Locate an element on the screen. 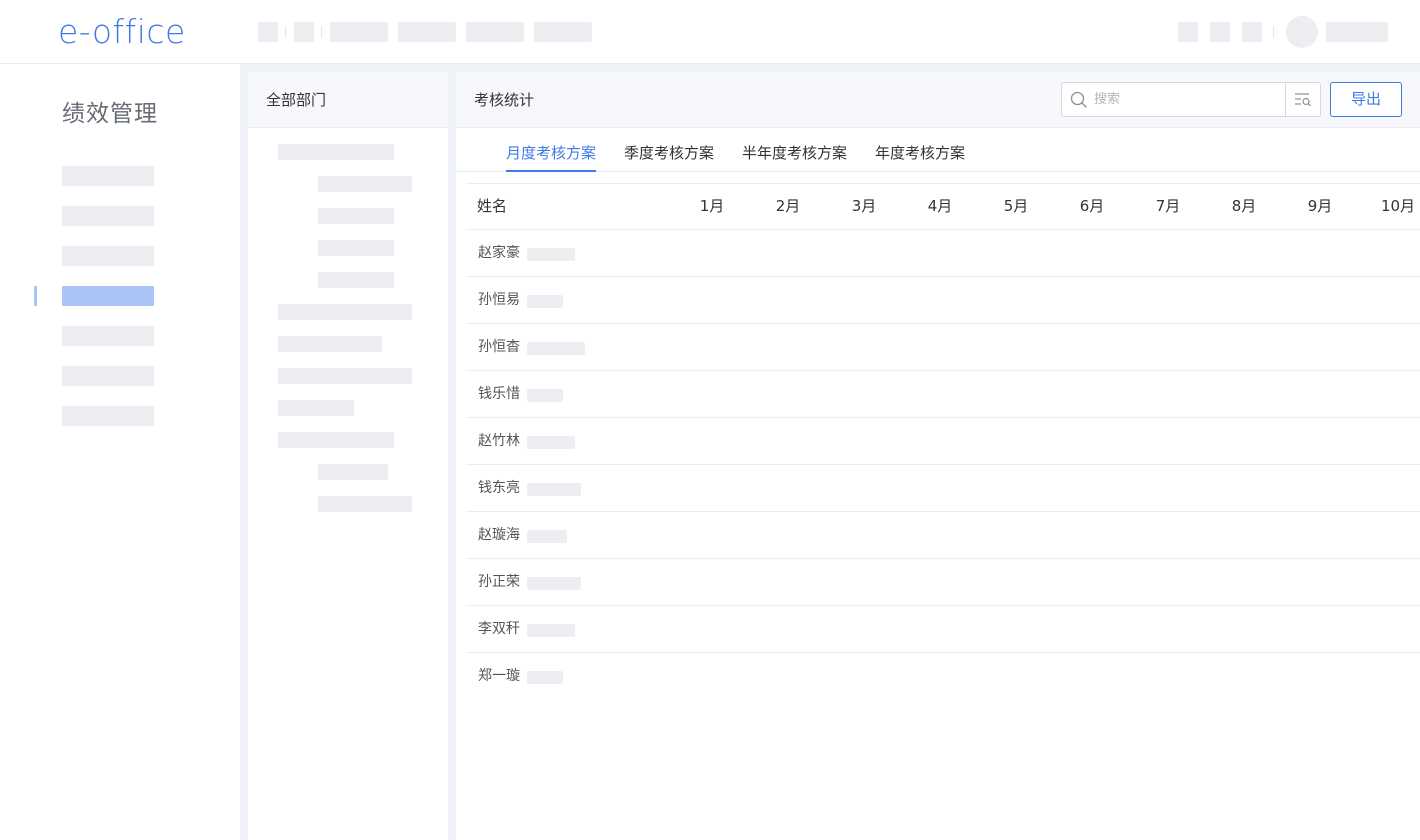 The height and width of the screenshot is (840, 1420). table-row: 赵家豪 is located at coordinates (943, 253).